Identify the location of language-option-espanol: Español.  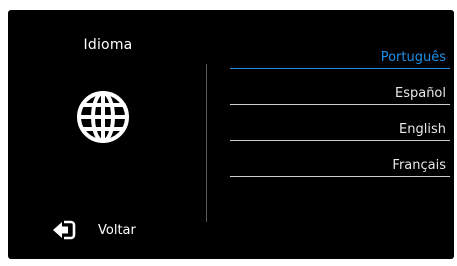
(340, 87).